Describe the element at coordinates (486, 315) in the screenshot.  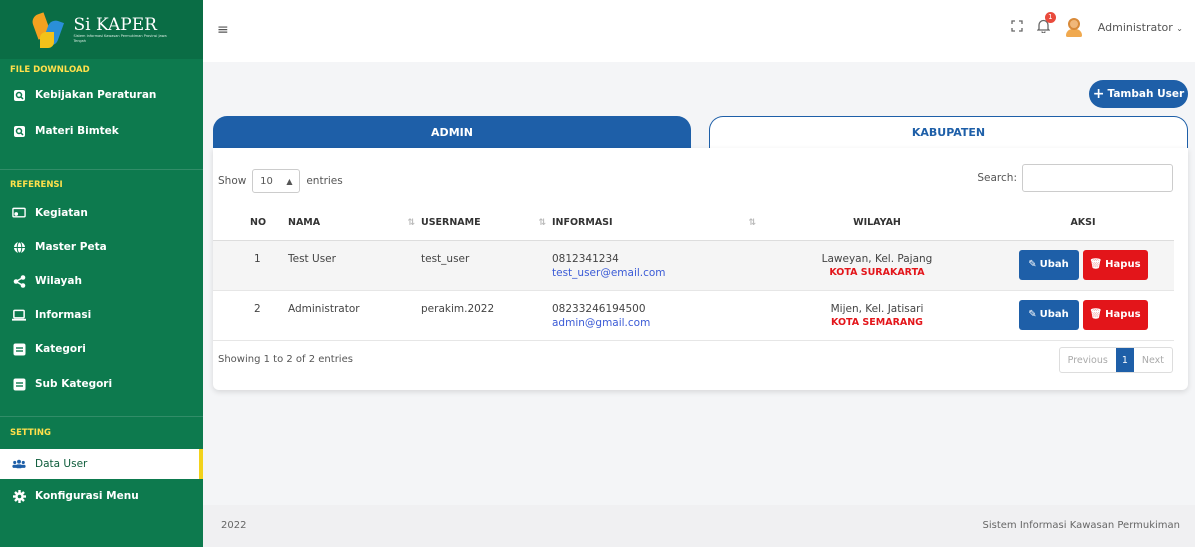
I see `cell-username: perakim.2022` at that location.